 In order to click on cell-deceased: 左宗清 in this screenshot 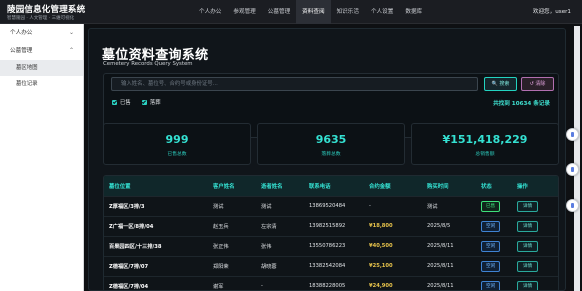, I will do `click(280, 225)`.